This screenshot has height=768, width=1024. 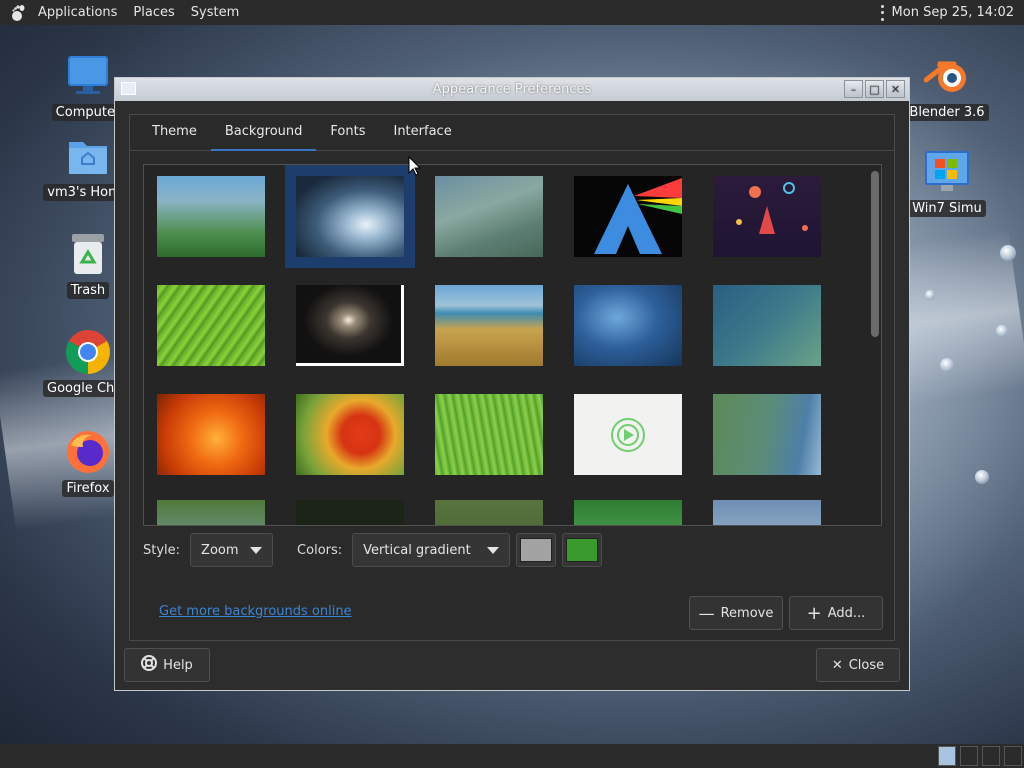 What do you see at coordinates (88, 488) in the screenshot?
I see `desktop-icon-label: Firefox` at bounding box center [88, 488].